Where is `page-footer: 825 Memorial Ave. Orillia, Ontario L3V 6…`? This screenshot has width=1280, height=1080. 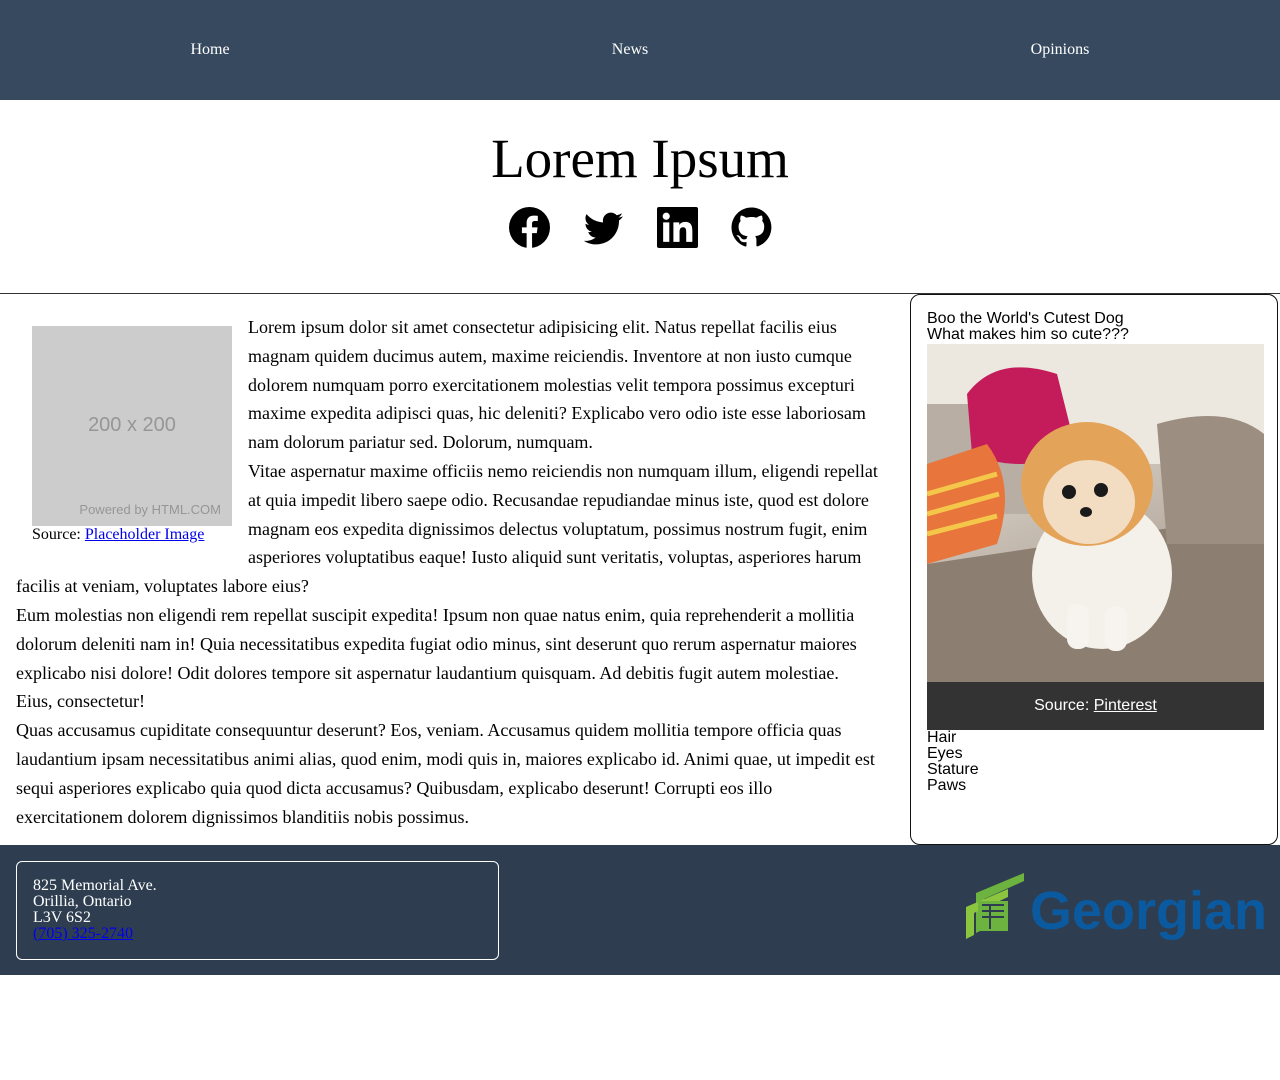 page-footer: 825 Memorial Ave. Orillia, Ontario L3V 6… is located at coordinates (640, 910).